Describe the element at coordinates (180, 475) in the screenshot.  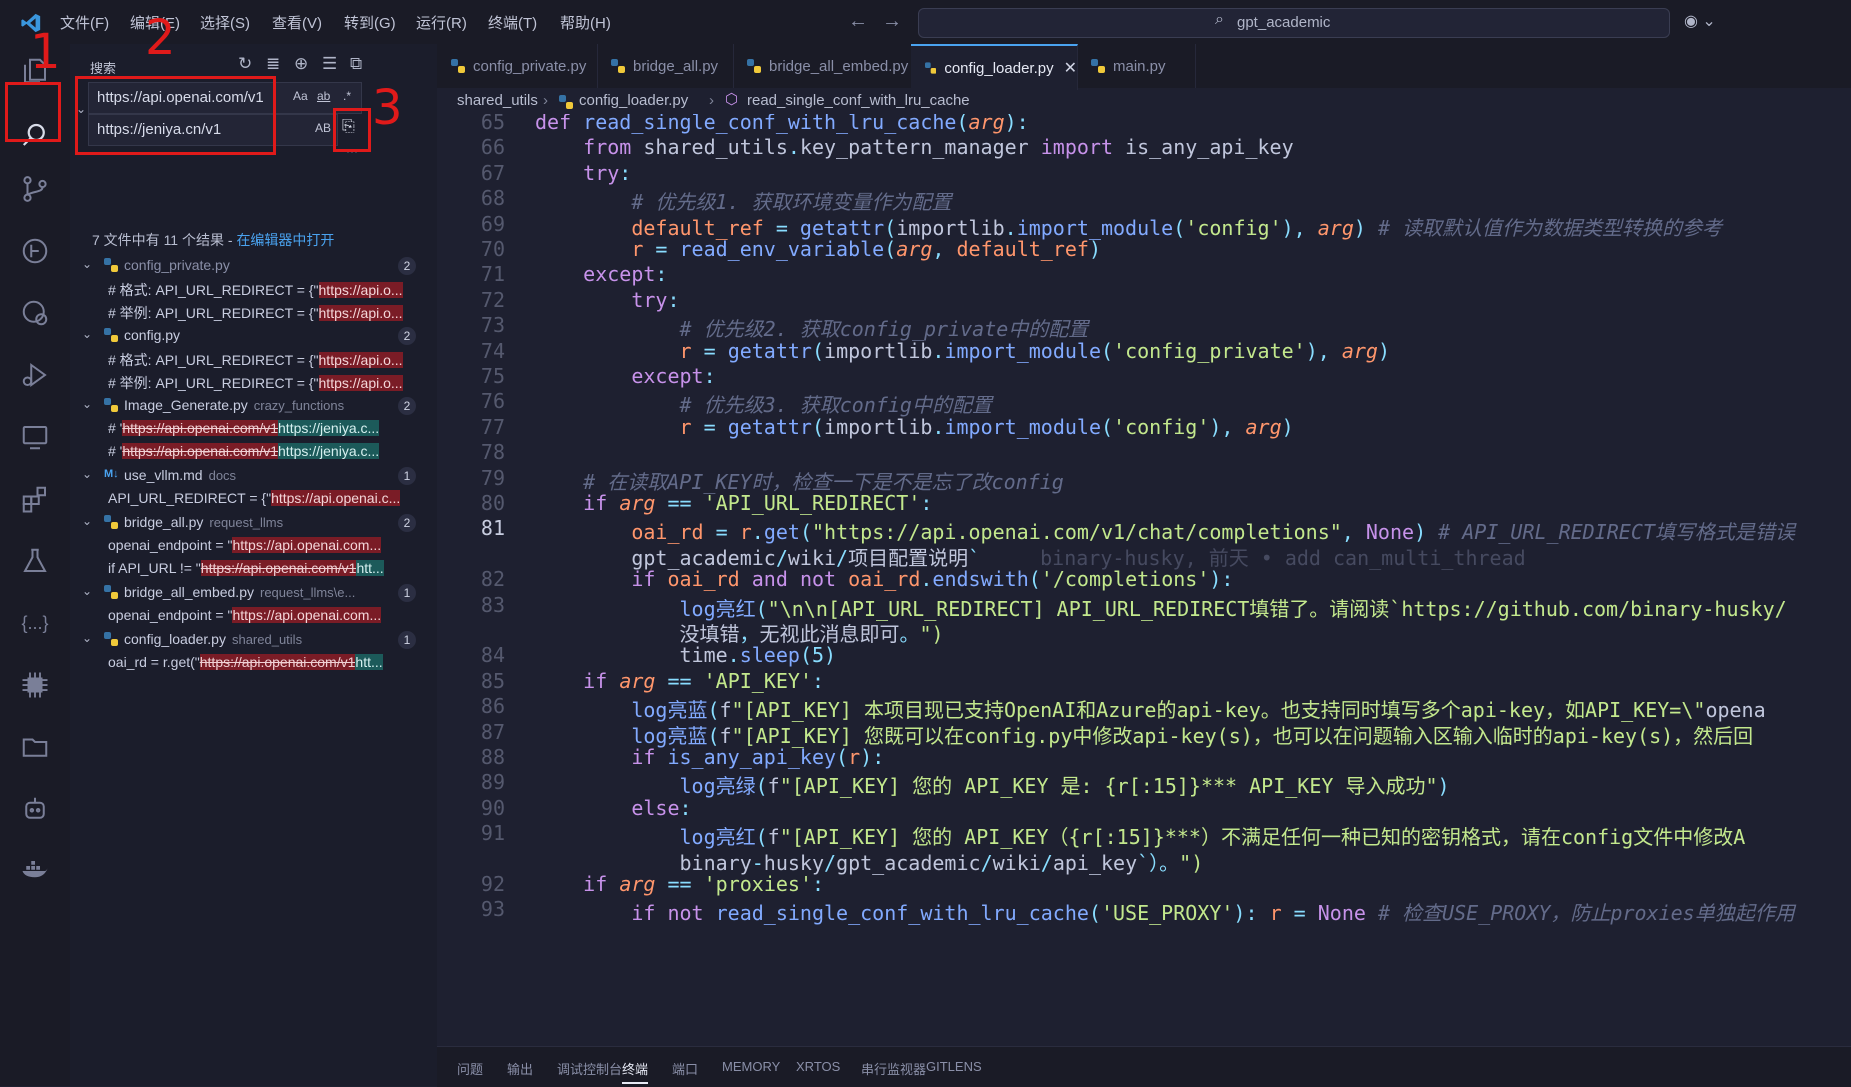
I see `result-file-name: use_vllm.md docs` at that location.